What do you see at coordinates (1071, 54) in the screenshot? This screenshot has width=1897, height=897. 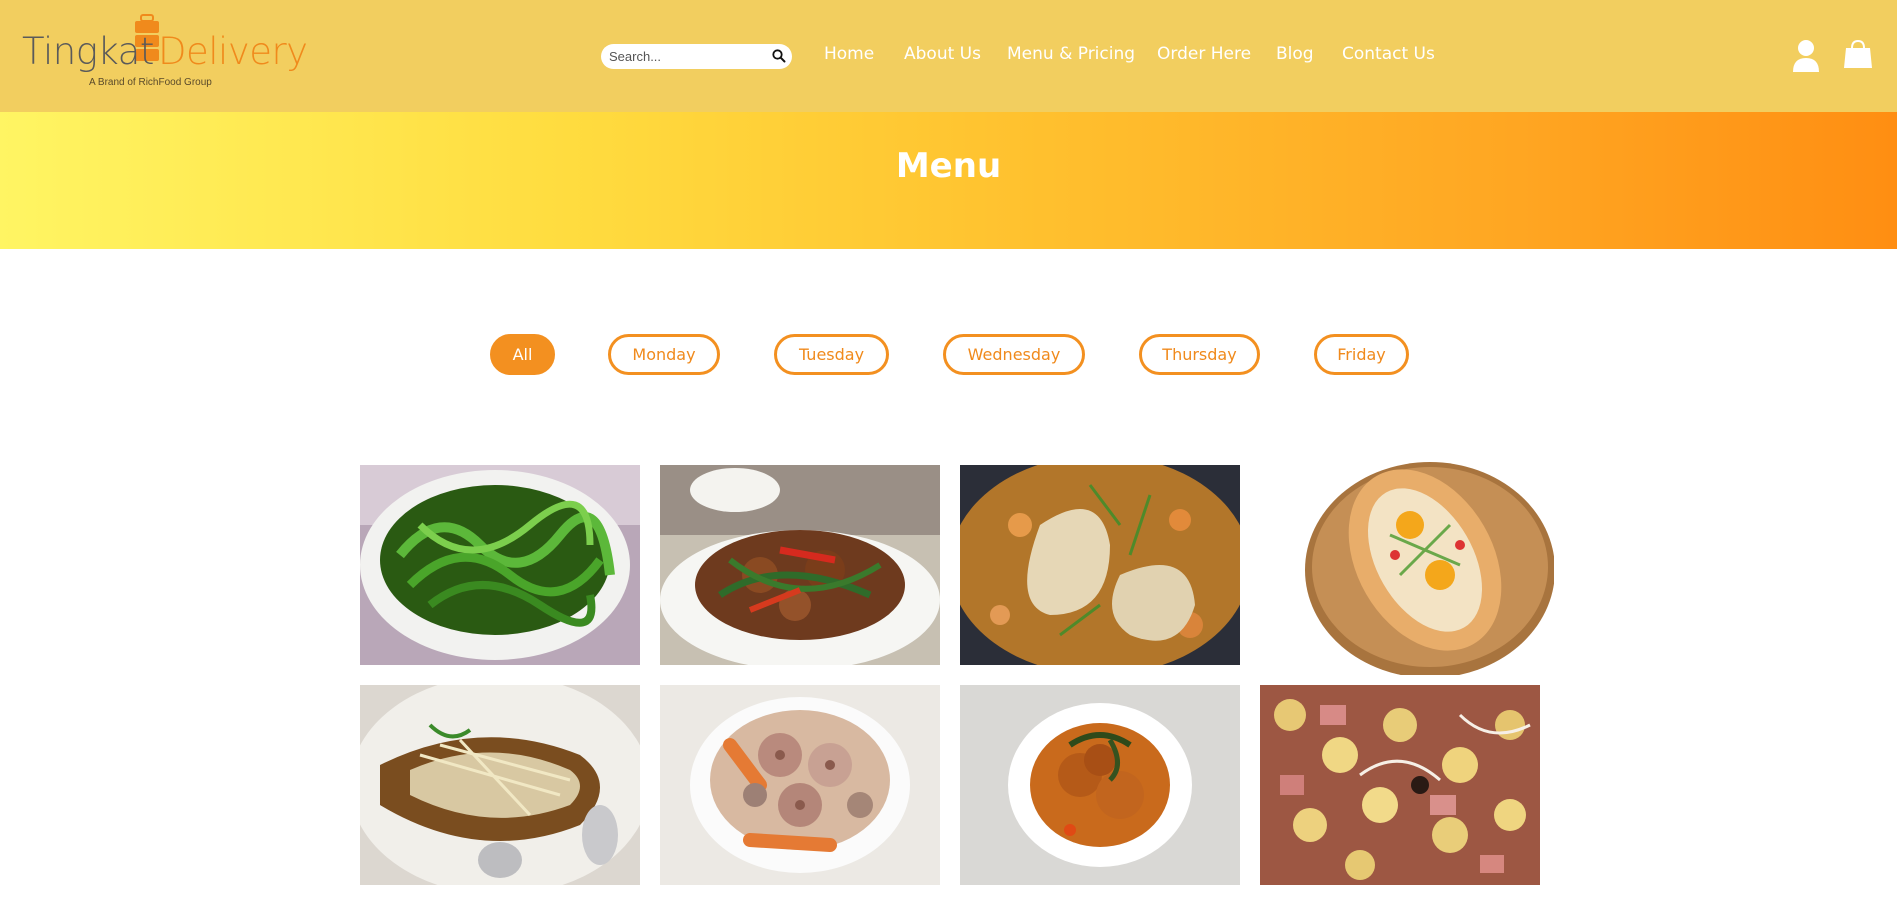 I see `nav-menu-pricing: Menu & Pricing` at bounding box center [1071, 54].